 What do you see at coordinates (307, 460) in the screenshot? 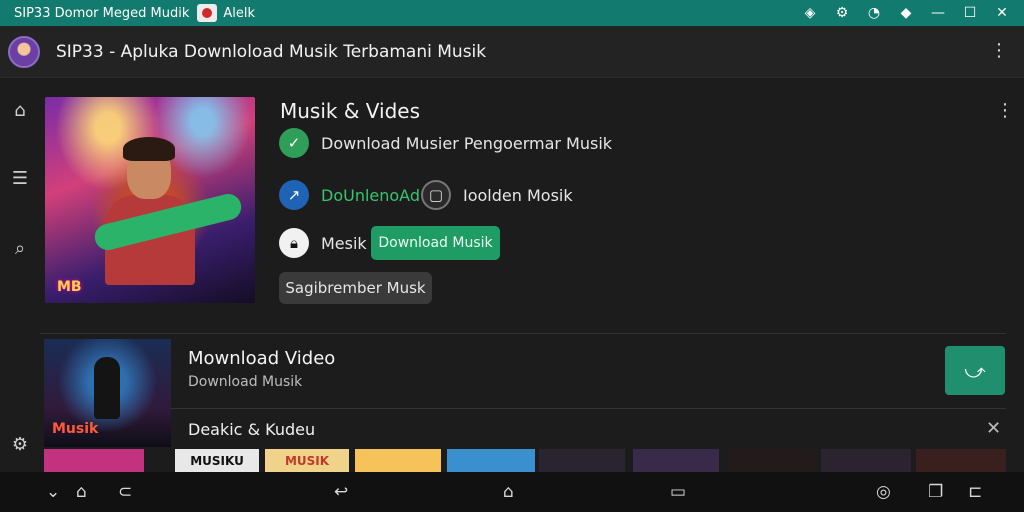
I see `strip-thumb: MUSIK` at bounding box center [307, 460].